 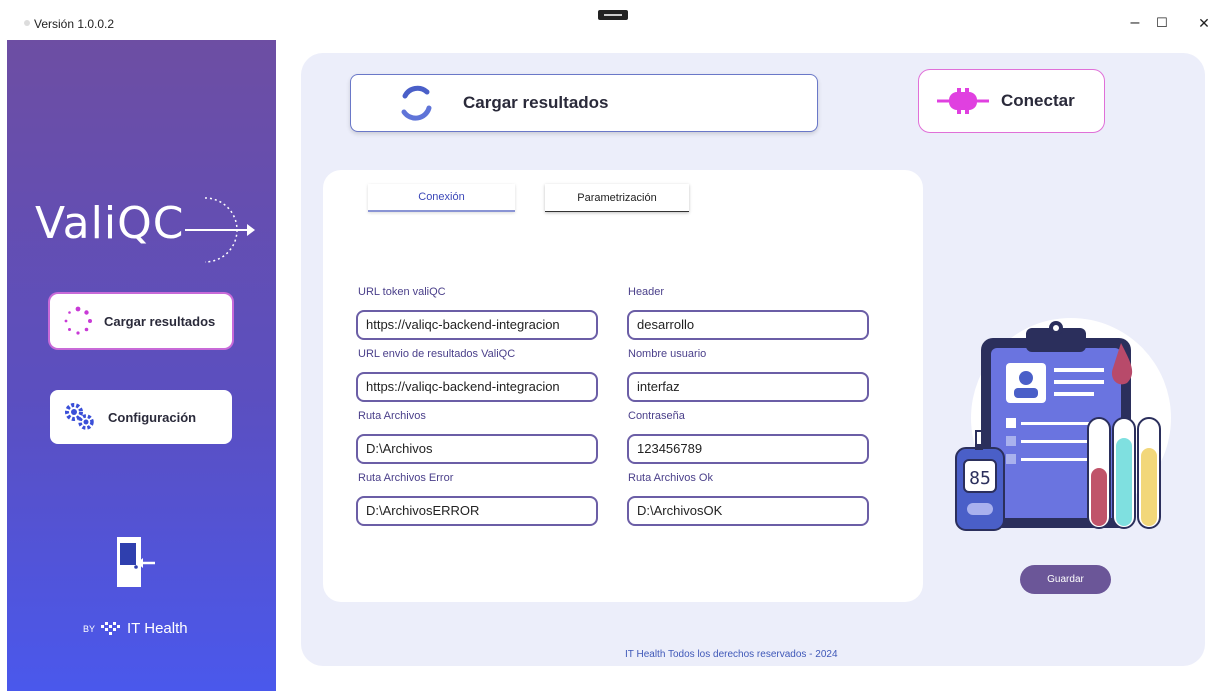 I want to click on it-health-logo-icon, so click(x=111, y=628).